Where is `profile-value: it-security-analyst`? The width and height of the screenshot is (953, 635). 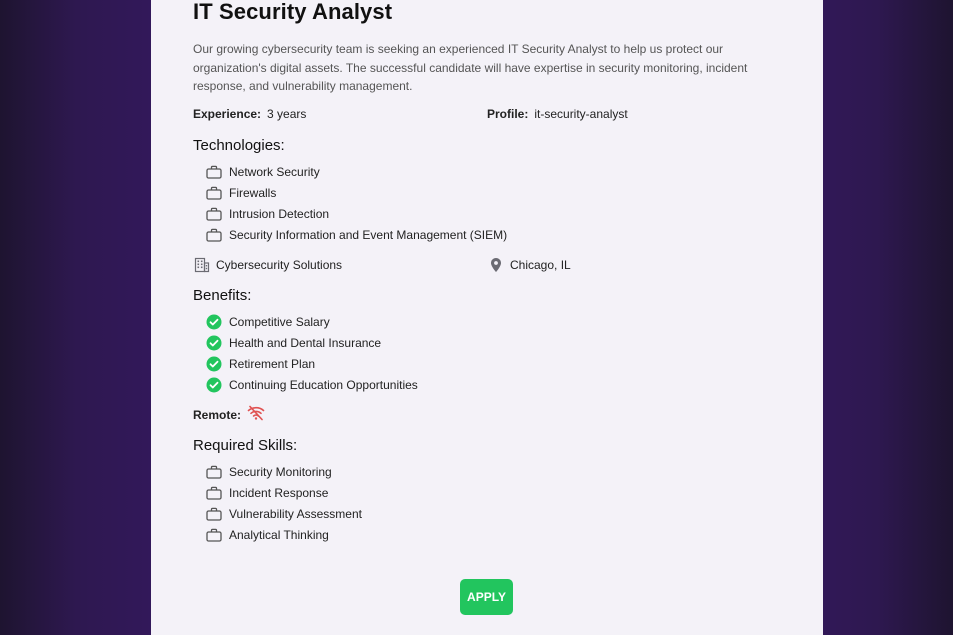 profile-value: it-security-analyst is located at coordinates (581, 114).